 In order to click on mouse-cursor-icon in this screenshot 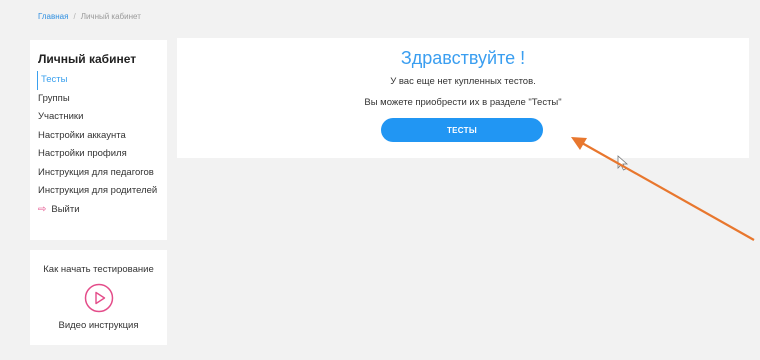, I will do `click(623, 163)`.